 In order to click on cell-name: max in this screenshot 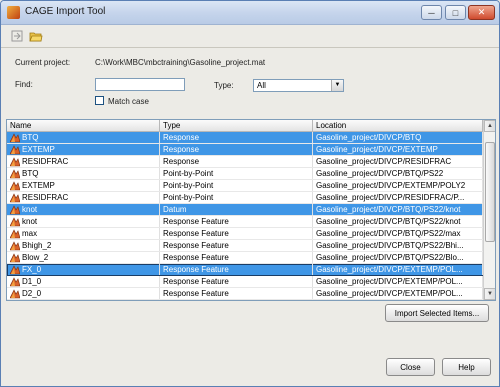, I will do `click(83, 233)`.